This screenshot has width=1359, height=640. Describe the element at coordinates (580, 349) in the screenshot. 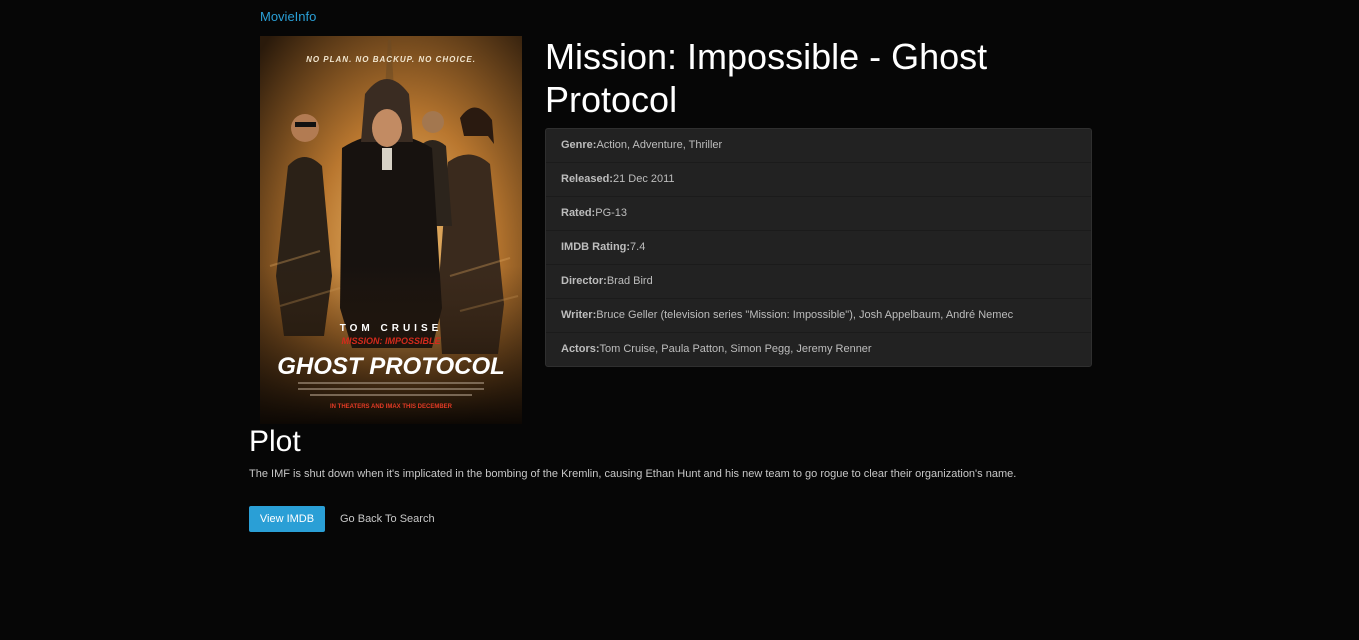

I see `detail-label: Actors:` at that location.